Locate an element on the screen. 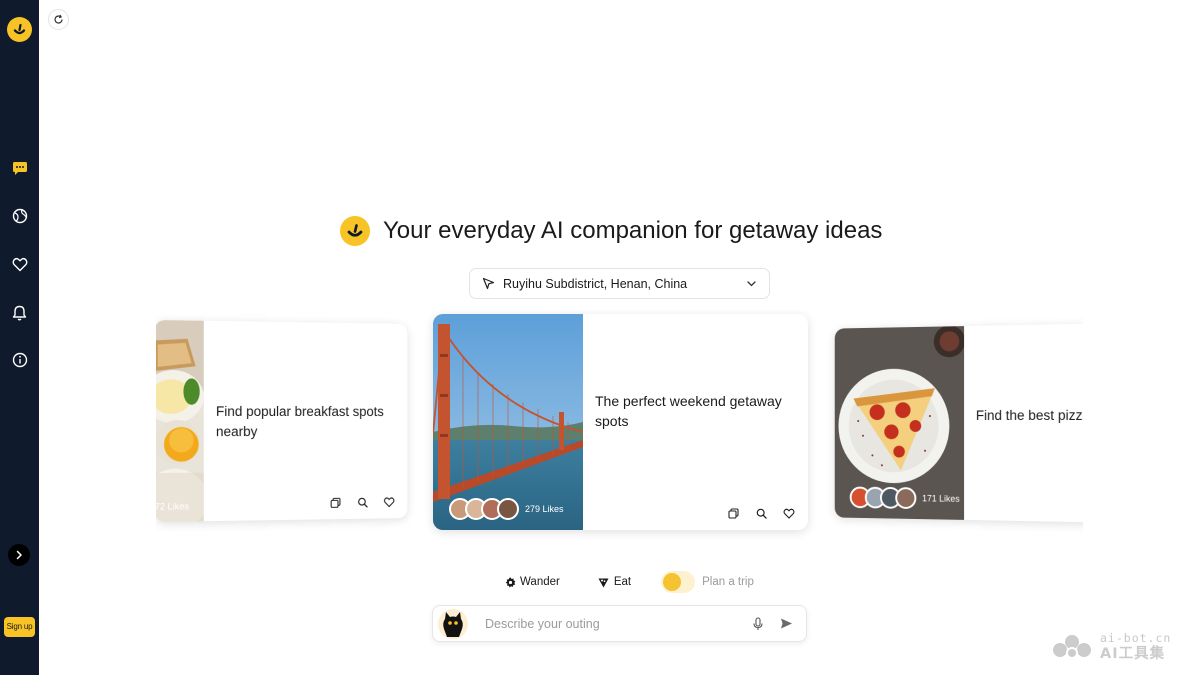 This screenshot has height=675, width=1200. suggestion-card: 171 Likes Find the best pizza near me is located at coordinates (958, 423).